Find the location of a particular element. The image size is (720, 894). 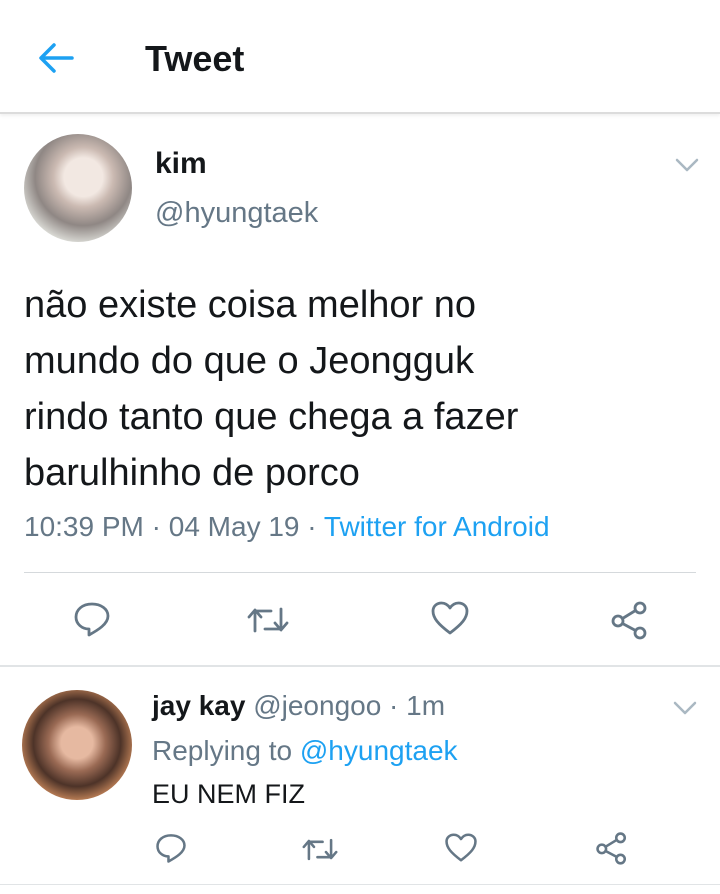

reply-author-handle: @jeongoo · 1m is located at coordinates (349, 705).